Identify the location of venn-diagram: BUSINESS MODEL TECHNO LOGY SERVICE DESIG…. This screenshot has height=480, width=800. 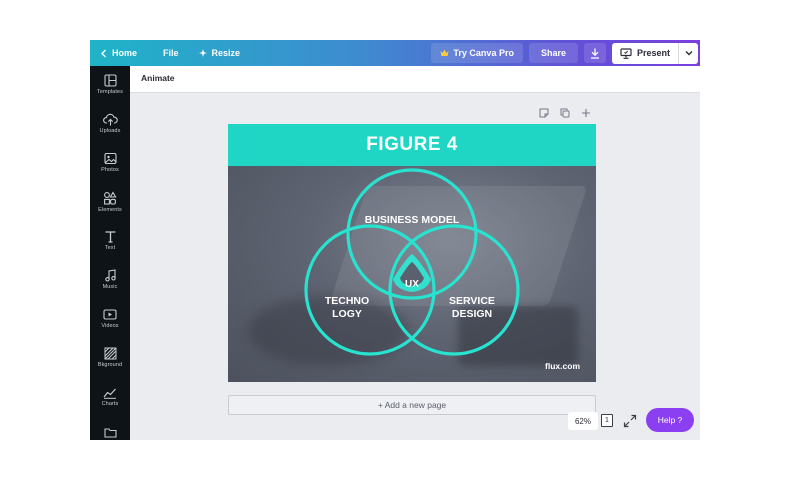
(412, 262).